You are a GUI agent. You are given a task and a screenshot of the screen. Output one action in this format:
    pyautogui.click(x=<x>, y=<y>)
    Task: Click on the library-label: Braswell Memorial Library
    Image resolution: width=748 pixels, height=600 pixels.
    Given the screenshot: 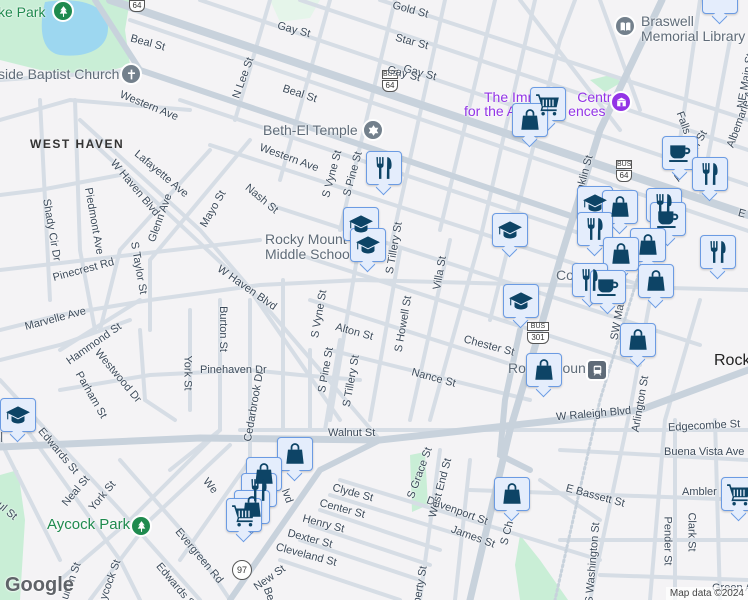 What is the action you would take?
    pyautogui.click(x=693, y=29)
    